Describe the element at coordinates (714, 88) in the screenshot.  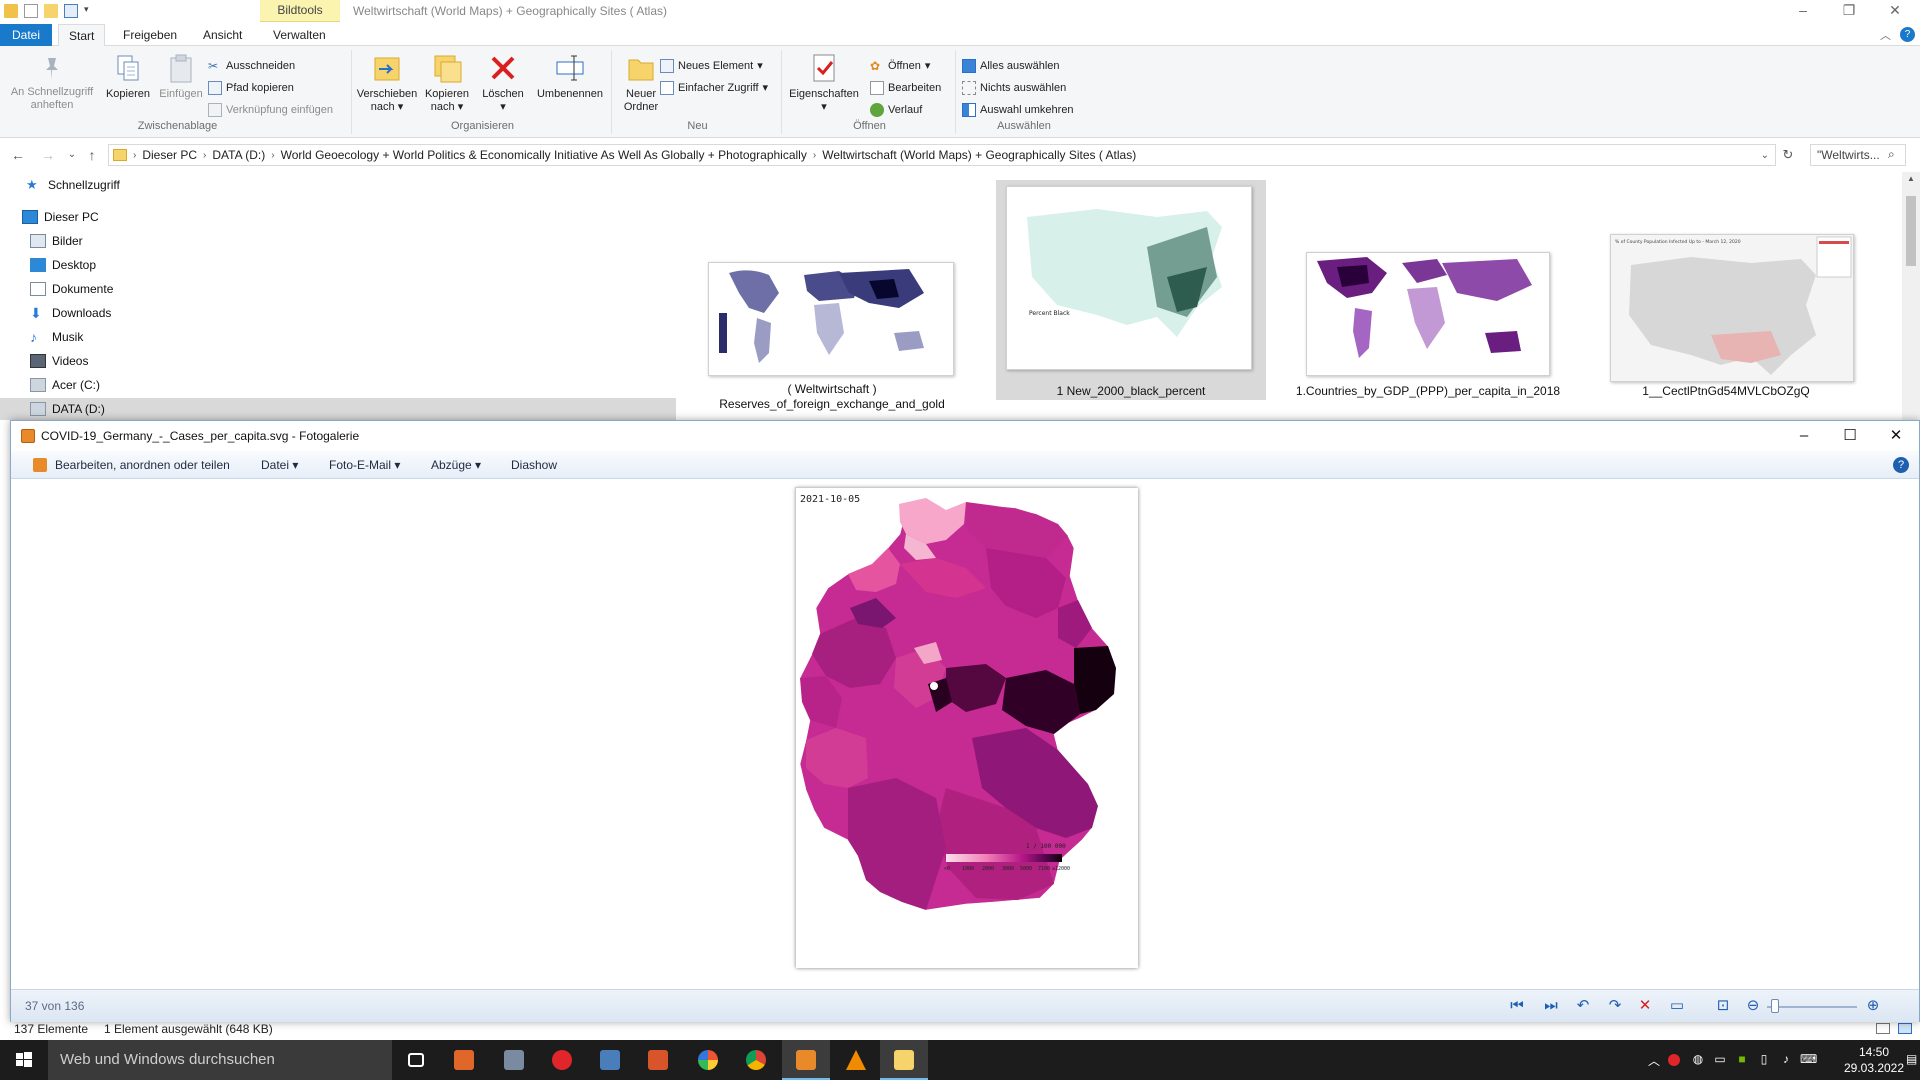
I see `easy-access-button: Einfacher Zugriff ▾` at that location.